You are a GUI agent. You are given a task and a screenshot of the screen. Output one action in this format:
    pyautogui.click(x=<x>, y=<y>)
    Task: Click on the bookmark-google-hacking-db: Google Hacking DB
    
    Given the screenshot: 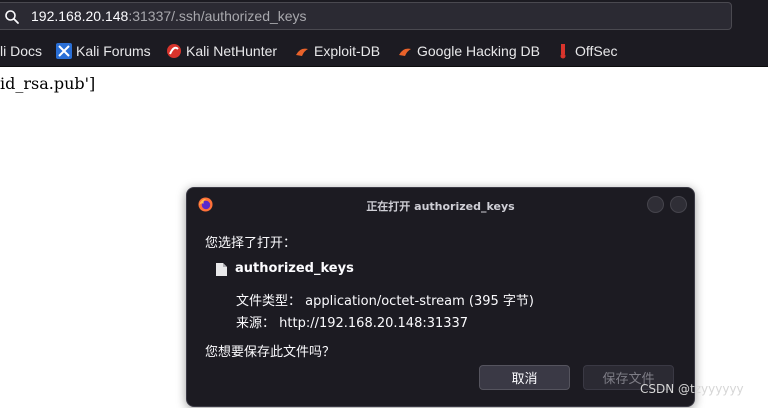 What is the action you would take?
    pyautogui.click(x=468, y=51)
    